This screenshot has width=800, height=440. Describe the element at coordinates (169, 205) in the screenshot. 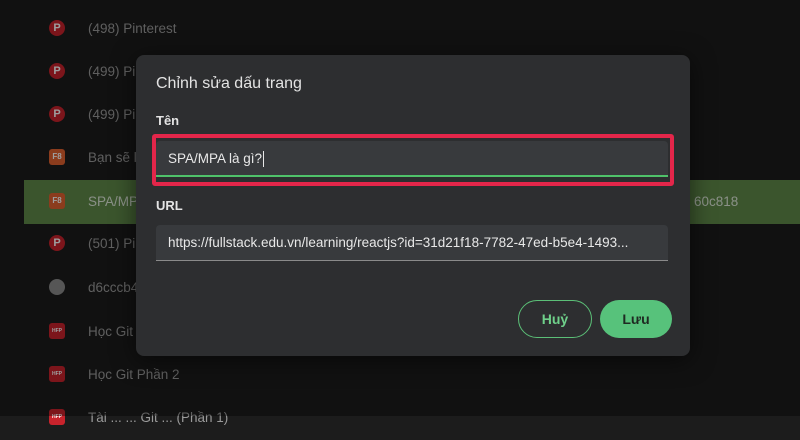

I see `url-label: URL` at that location.